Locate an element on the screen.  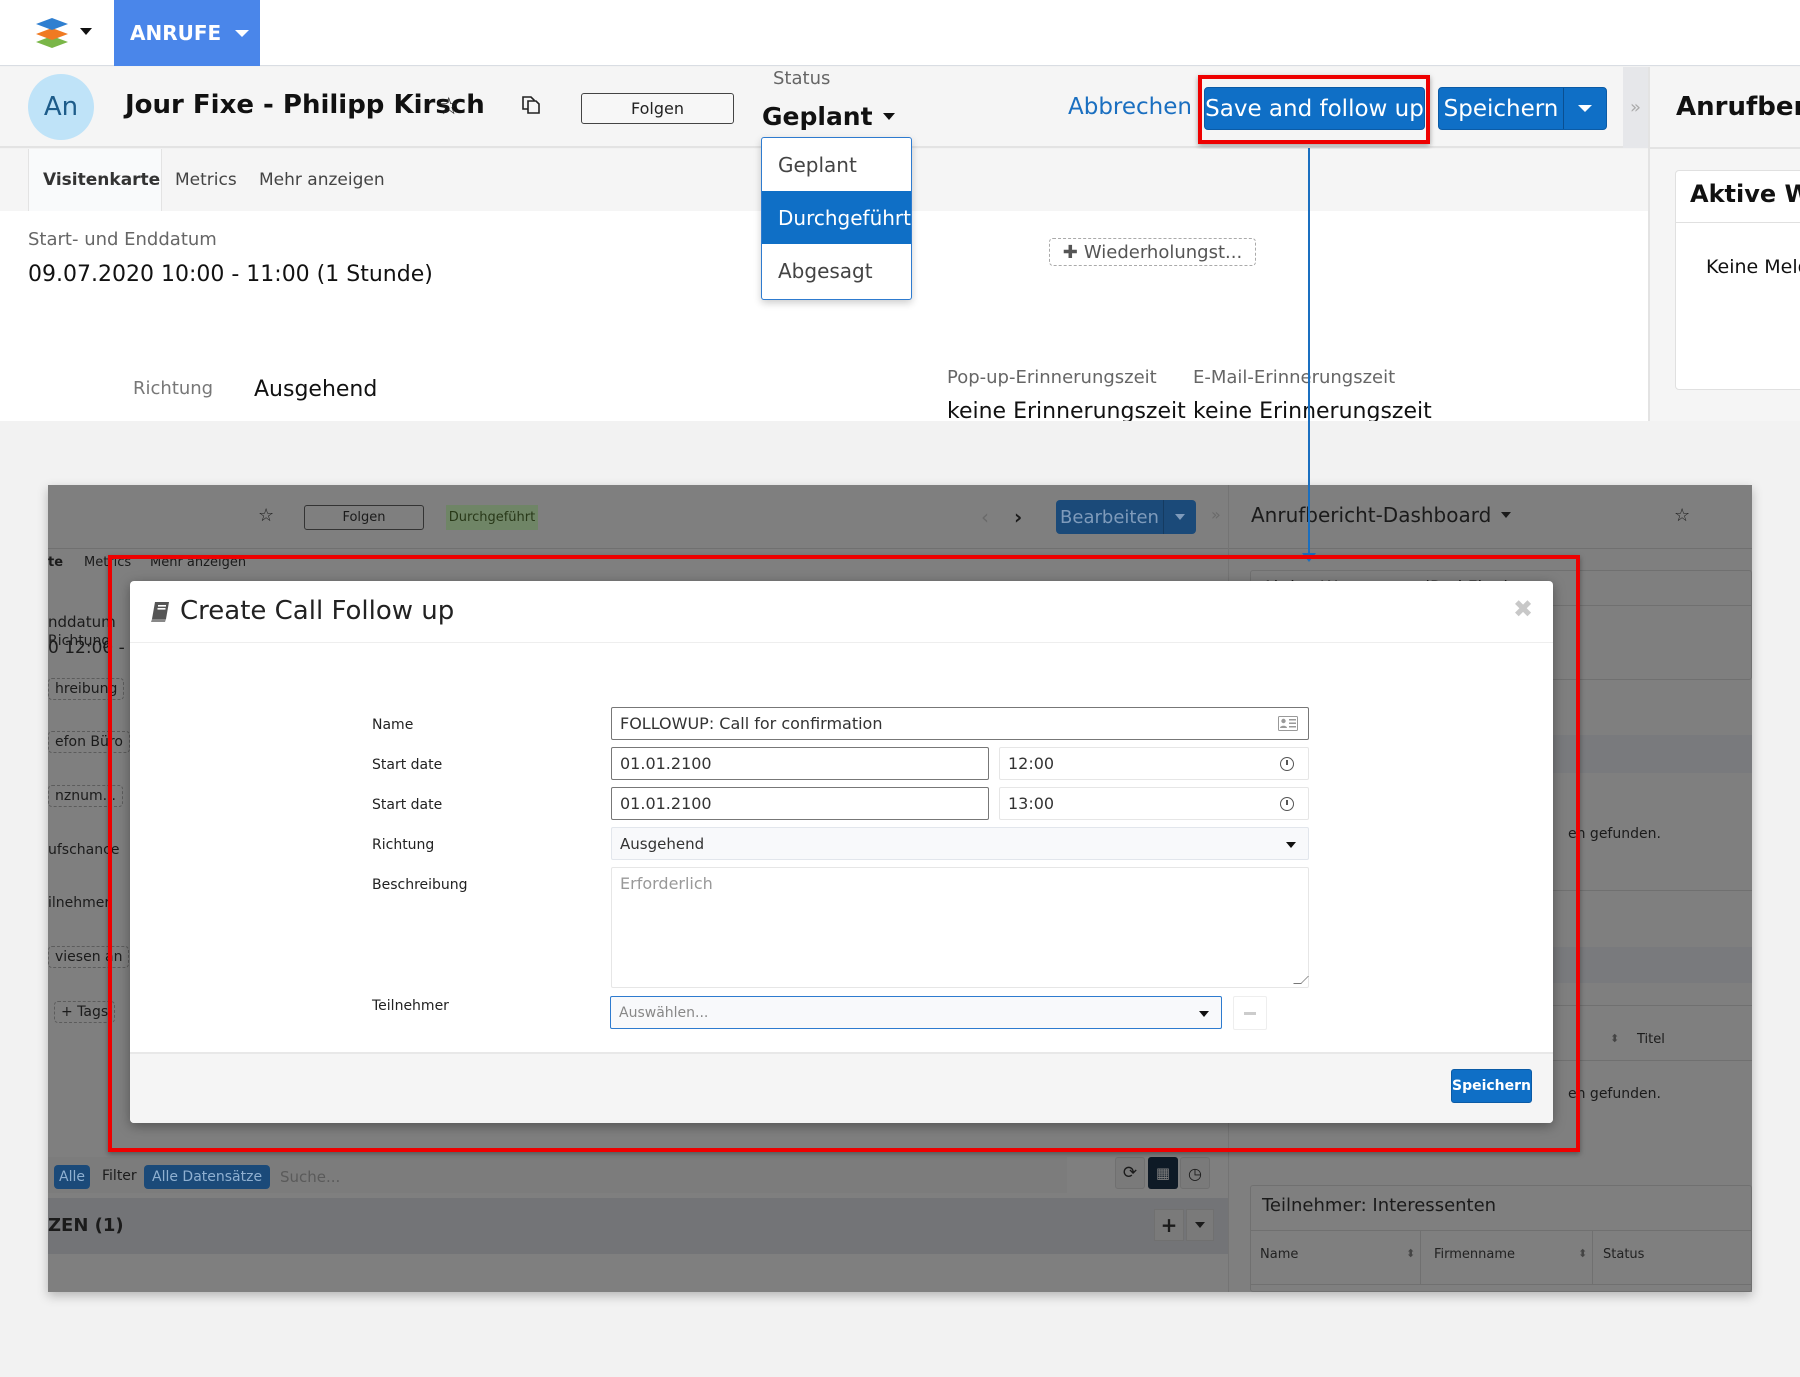
top-navigation-bar is located at coordinates (900, 33).